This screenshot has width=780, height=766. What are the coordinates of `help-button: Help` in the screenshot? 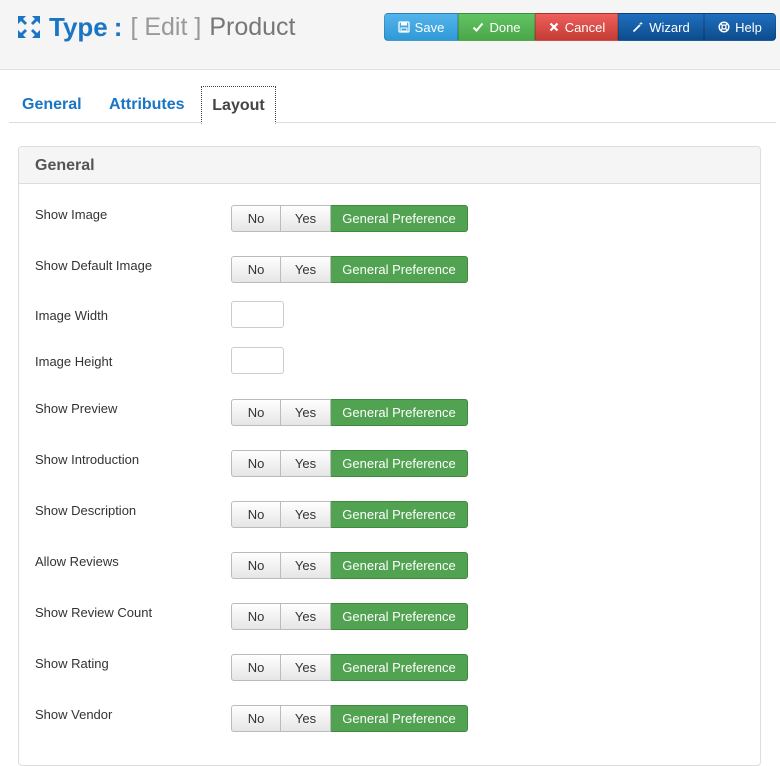 It's located at (740, 27).